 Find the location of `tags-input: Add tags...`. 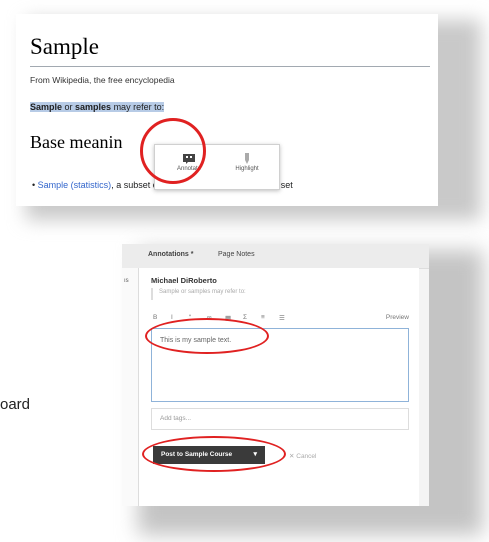

tags-input: Add tags... is located at coordinates (280, 419).